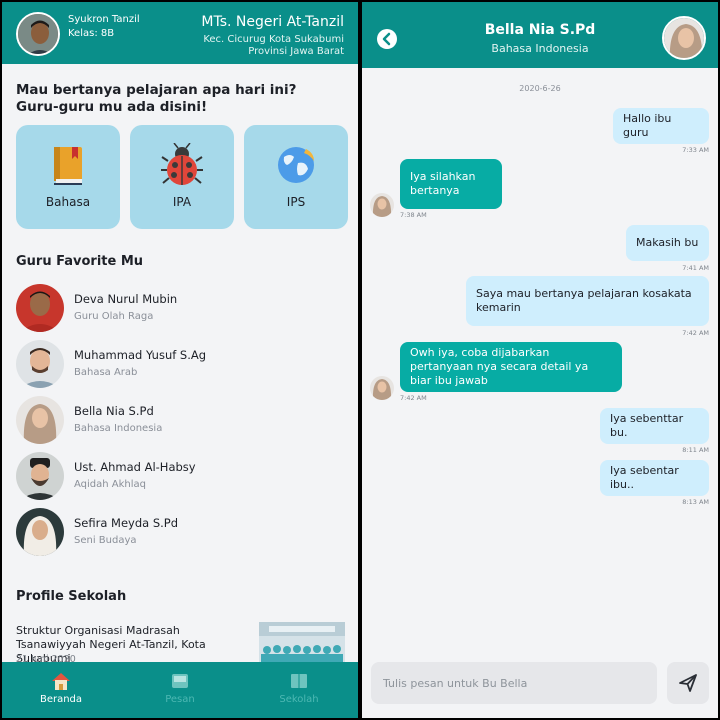 The height and width of the screenshot is (720, 720). I want to click on message-time: 7:41 AM, so click(695, 268).